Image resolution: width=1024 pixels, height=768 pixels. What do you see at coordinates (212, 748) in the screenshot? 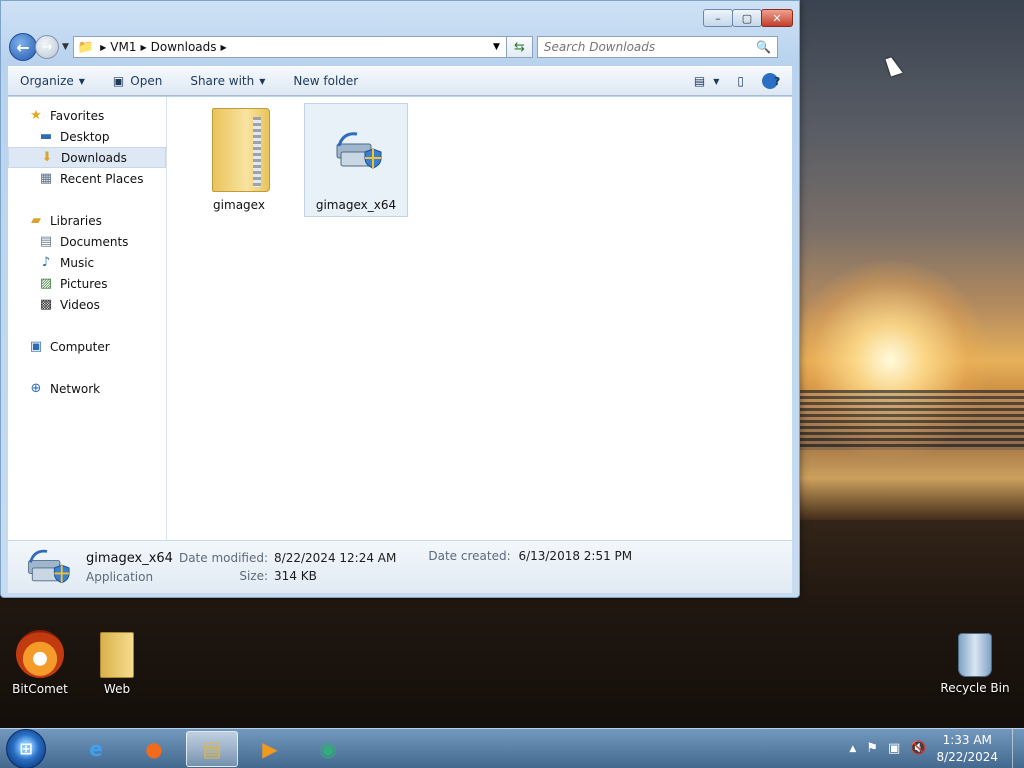
I see `taskbar-explorer: ▤` at bounding box center [212, 748].